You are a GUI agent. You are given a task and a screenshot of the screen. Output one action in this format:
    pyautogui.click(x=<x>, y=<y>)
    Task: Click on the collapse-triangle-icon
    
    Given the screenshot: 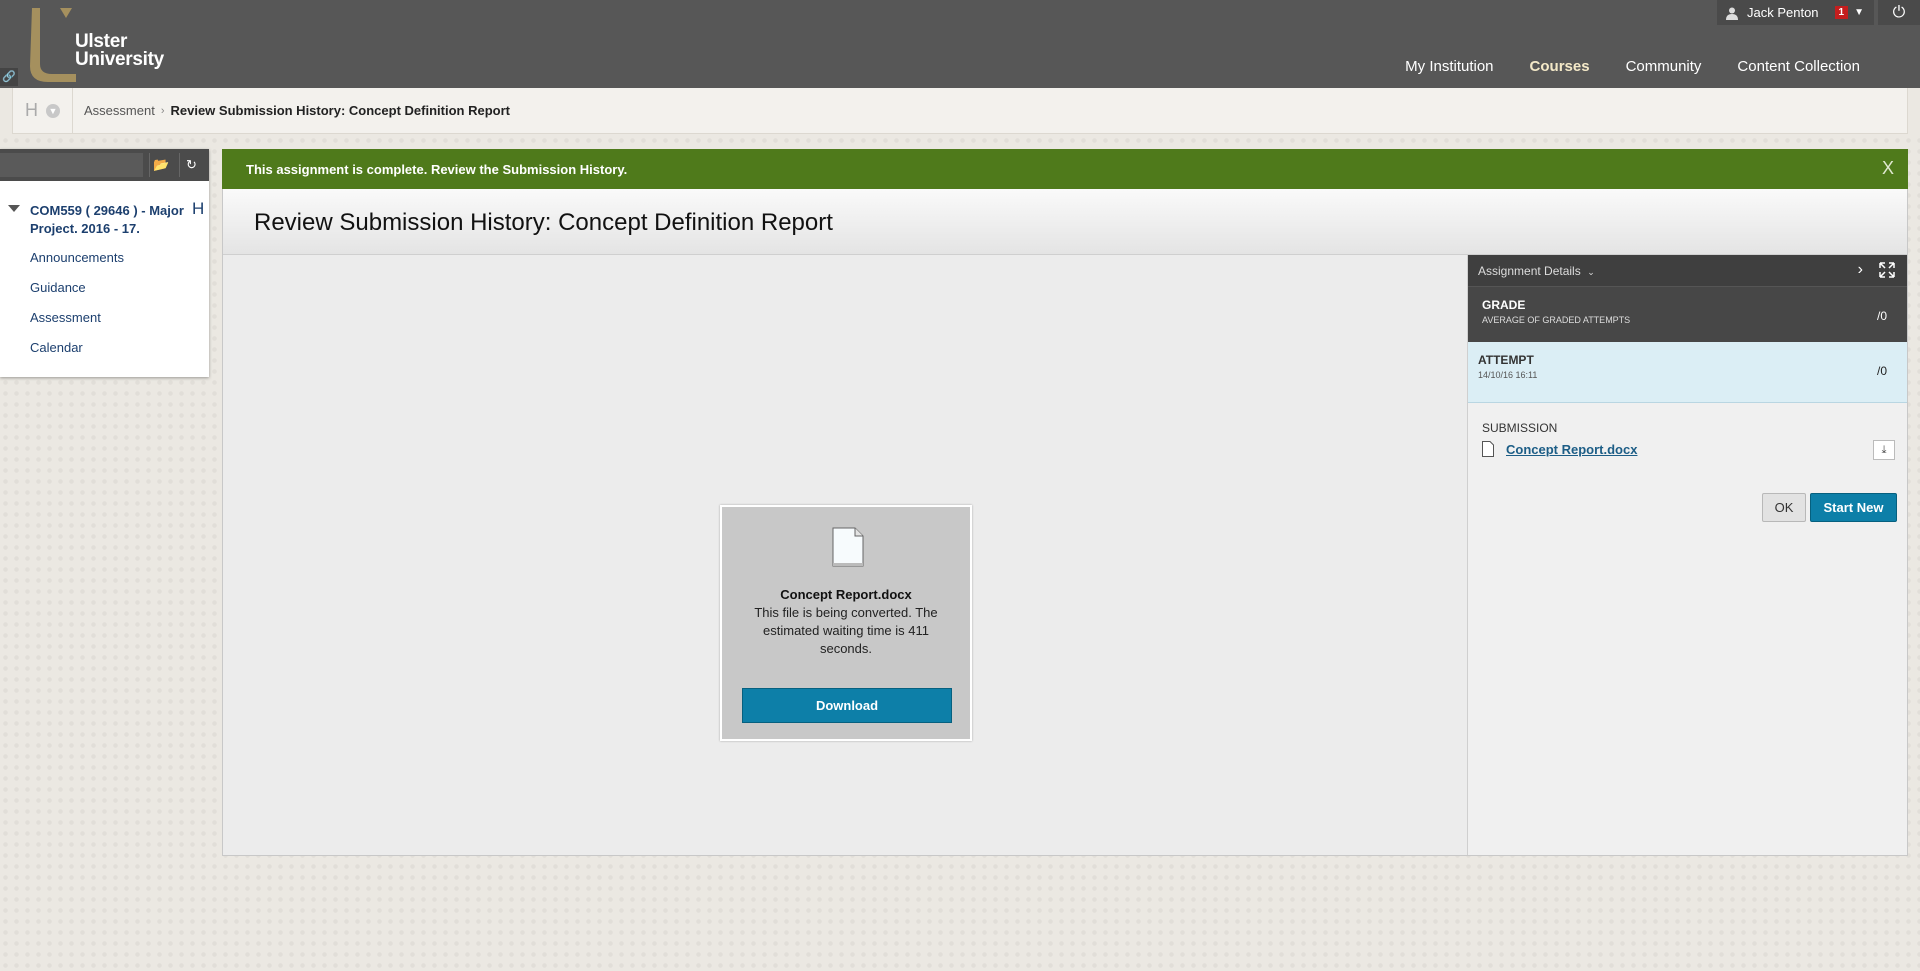 What is the action you would take?
    pyautogui.click(x=14, y=211)
    